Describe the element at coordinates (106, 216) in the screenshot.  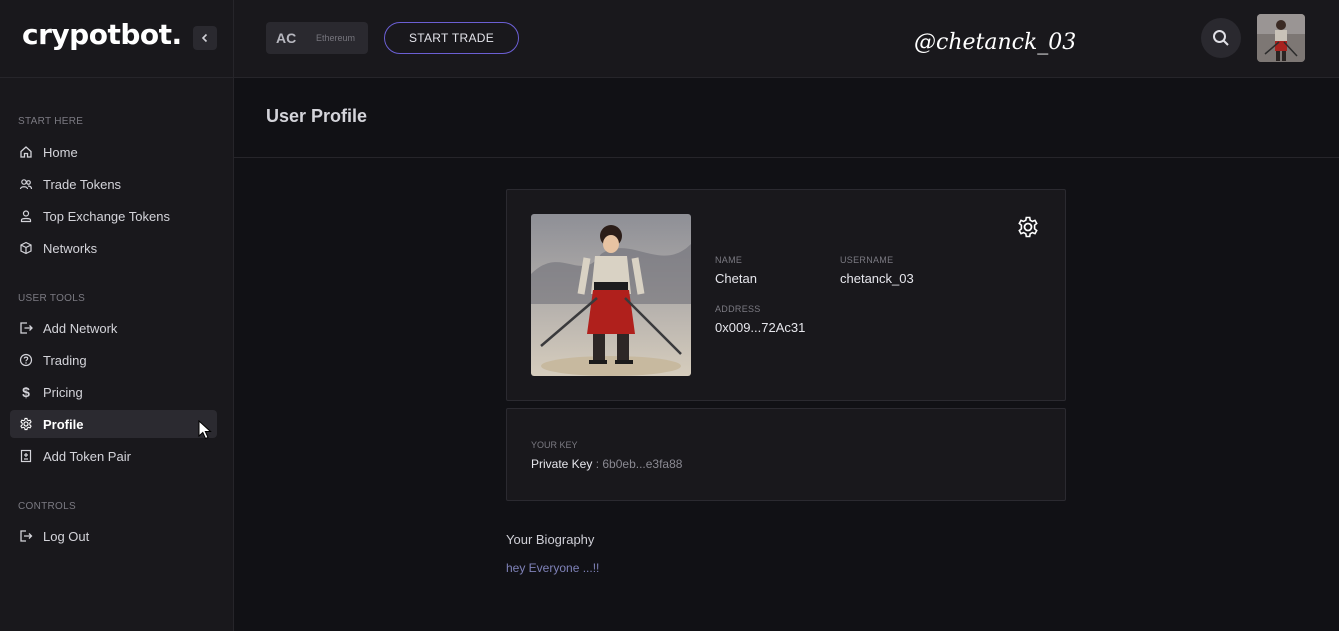
I see `sidebar-item-label: Top Exchange Tokens` at that location.